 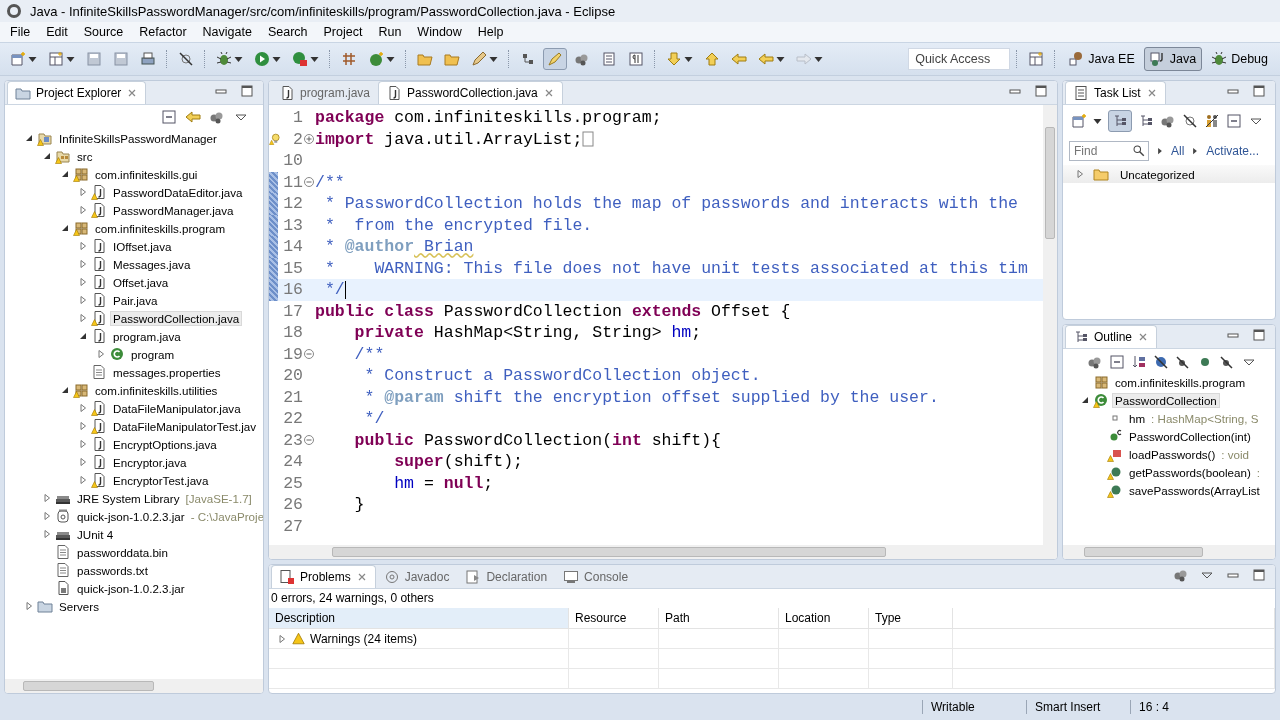 I want to click on perspective-button: Debug, so click(x=1239, y=59).